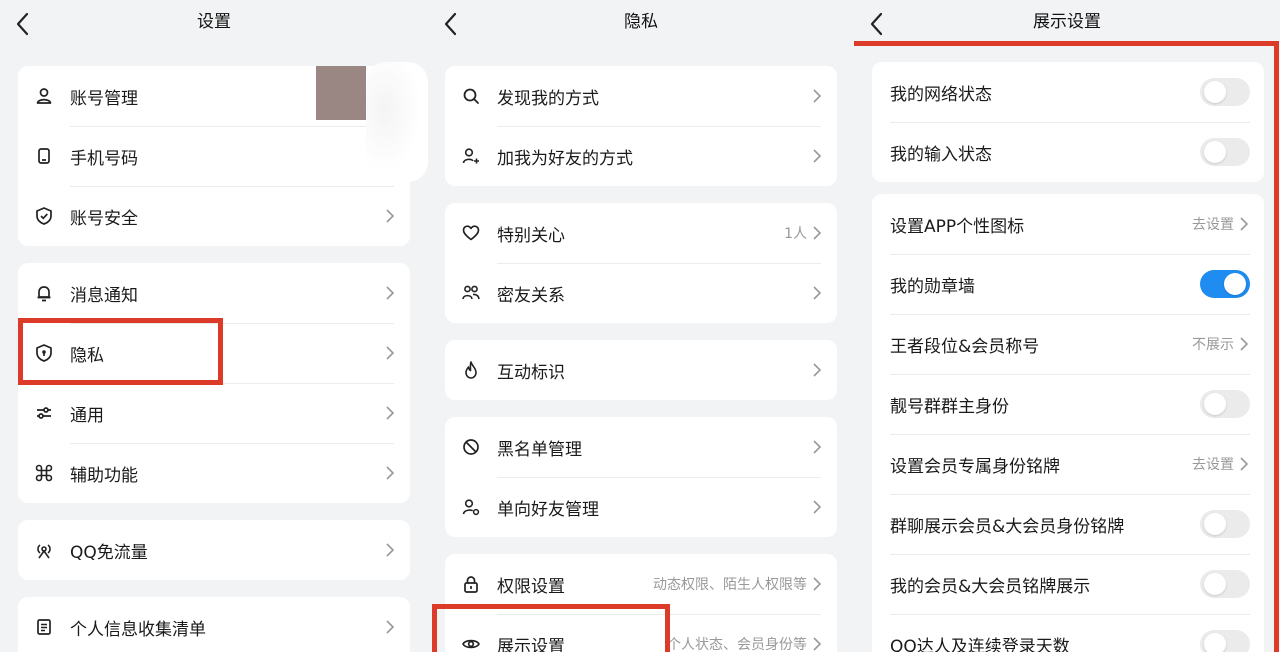 The width and height of the screenshot is (1280, 652). Describe the element at coordinates (44, 413) in the screenshot. I see `sliders-icon` at that location.